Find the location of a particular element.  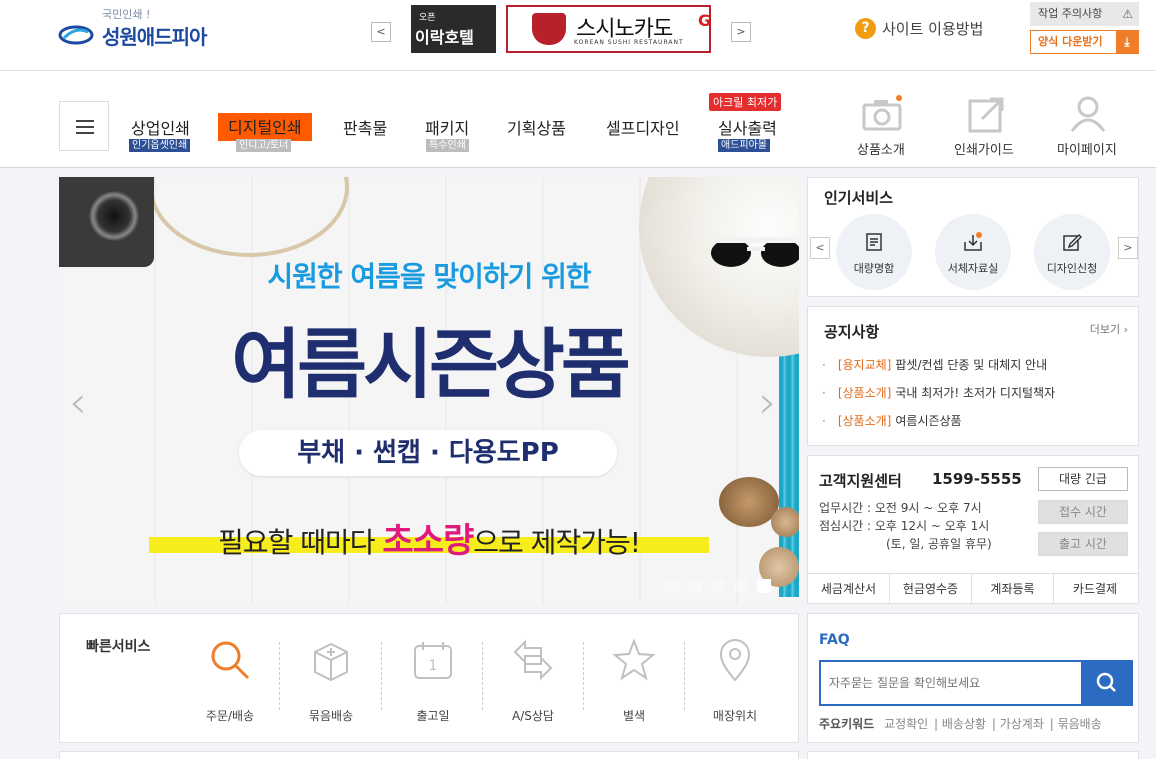

notice-category: [용지교체] is located at coordinates (864, 365).